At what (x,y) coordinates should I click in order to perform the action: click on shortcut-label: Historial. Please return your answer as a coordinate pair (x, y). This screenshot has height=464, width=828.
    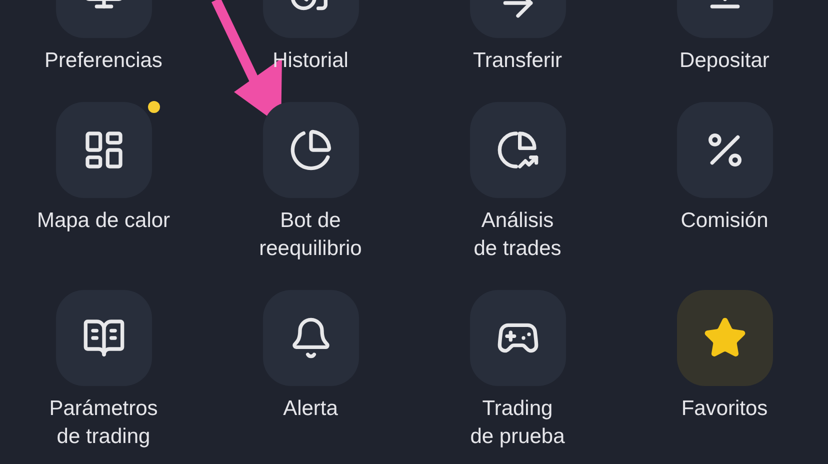
    Looking at the image, I should click on (310, 61).